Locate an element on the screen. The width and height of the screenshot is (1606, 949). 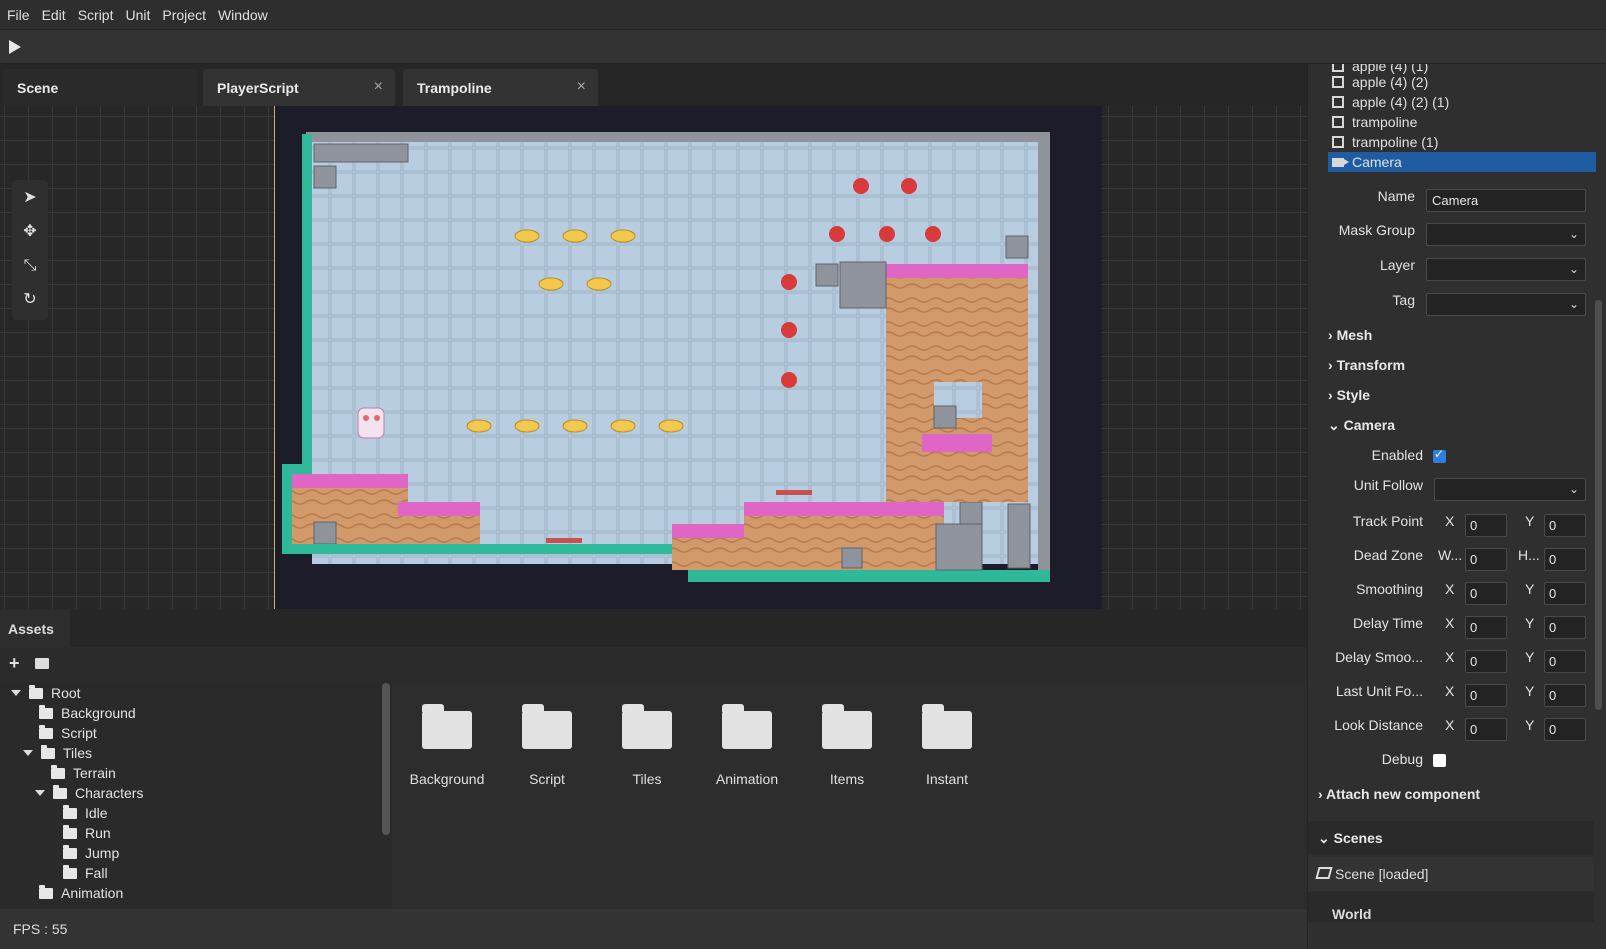
play-icon is located at coordinates (15, 47).